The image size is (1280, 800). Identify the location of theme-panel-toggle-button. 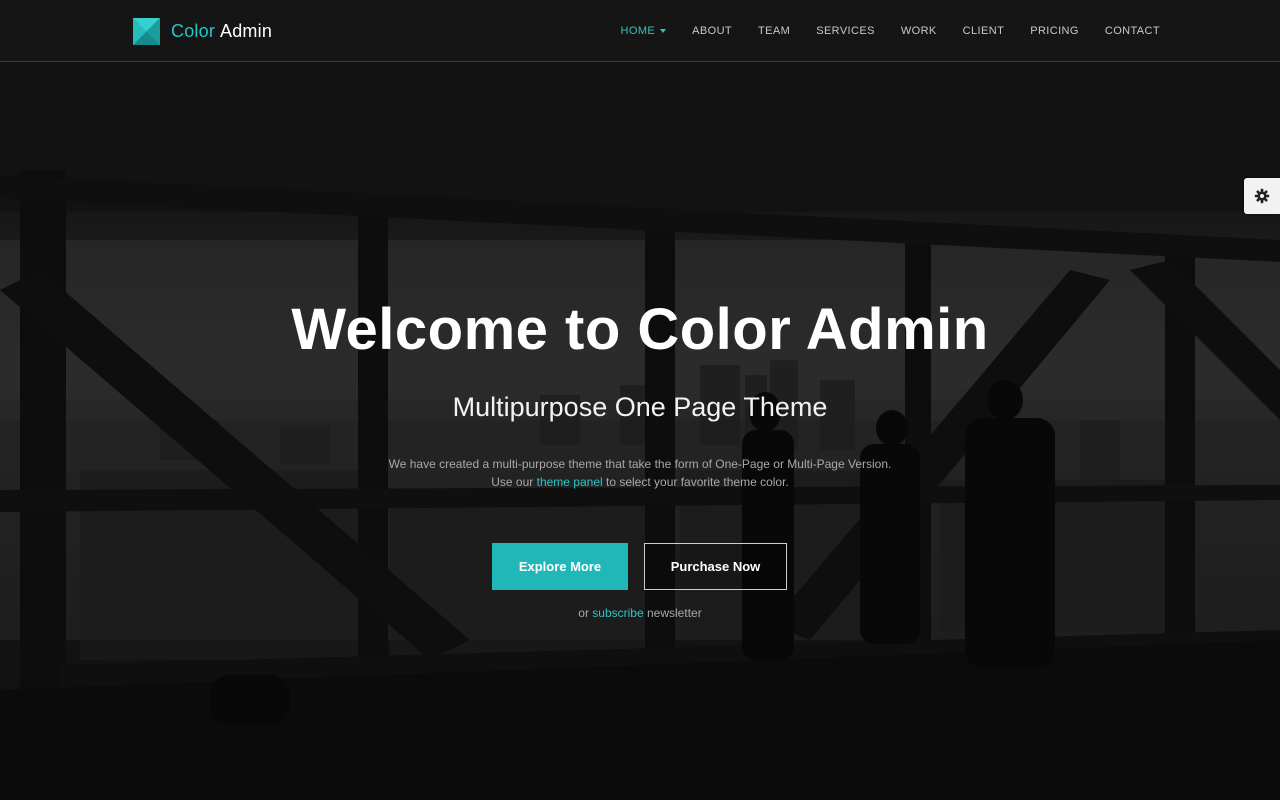
(1262, 196).